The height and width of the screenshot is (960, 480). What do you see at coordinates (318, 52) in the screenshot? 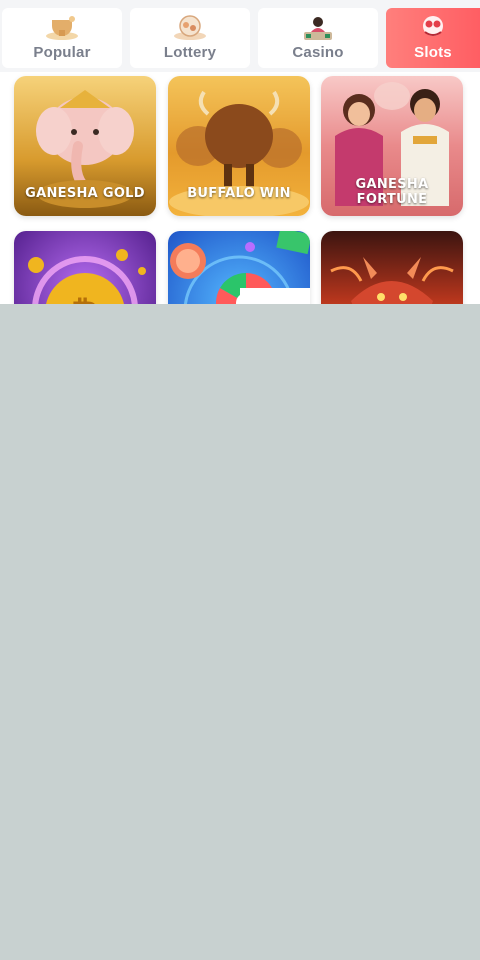
I see `tab-casino-label: Casino` at bounding box center [318, 52].